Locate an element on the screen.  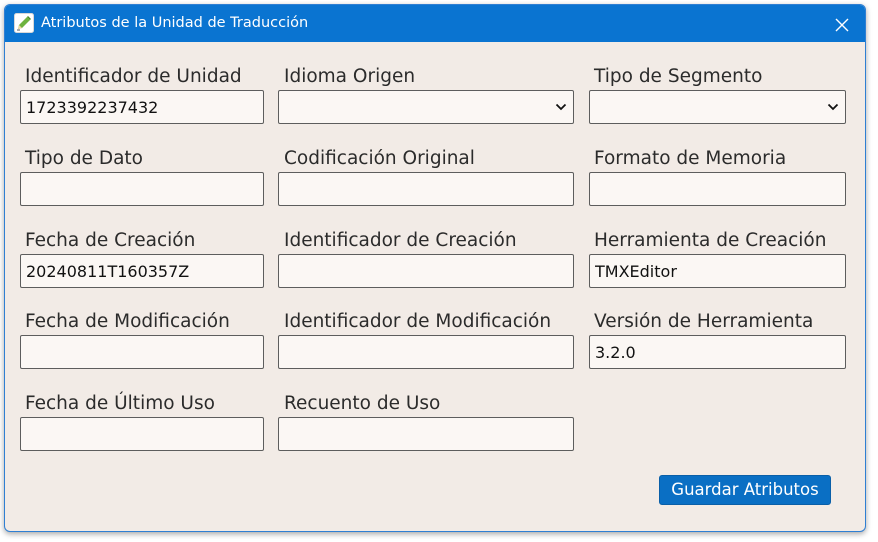
source-language-label: Idioma Origen is located at coordinates (350, 76).